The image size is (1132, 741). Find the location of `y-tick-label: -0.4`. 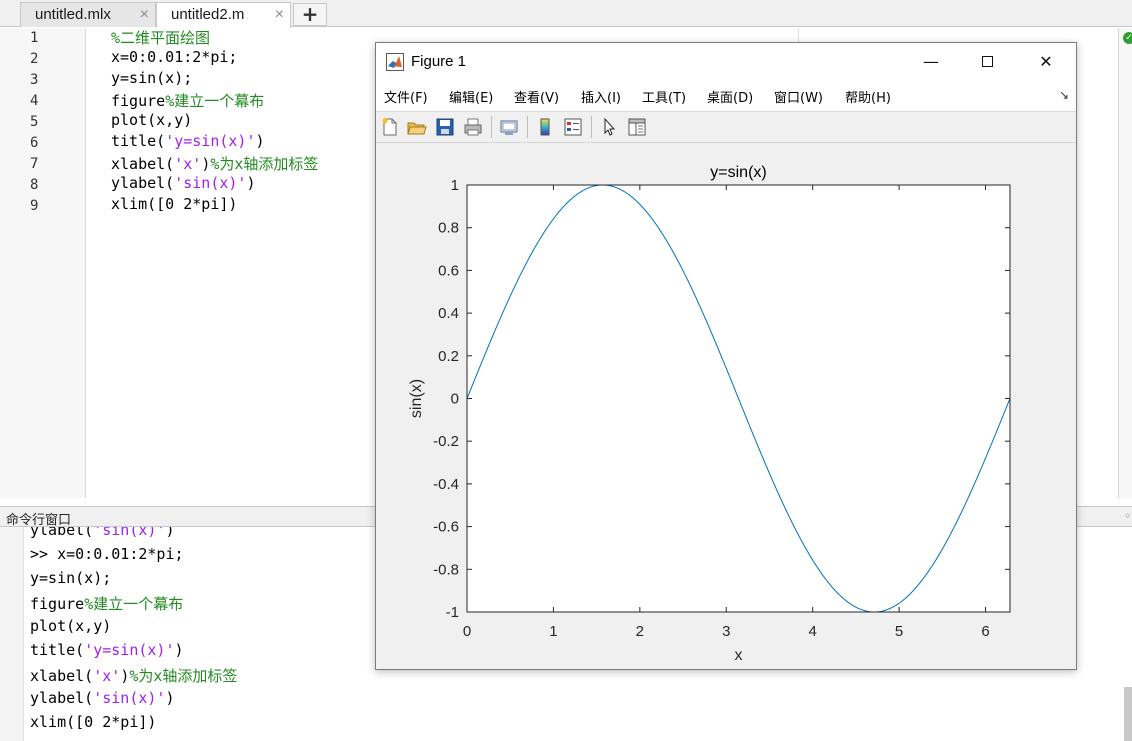

y-tick-label: -0.4 is located at coordinates (446, 484).